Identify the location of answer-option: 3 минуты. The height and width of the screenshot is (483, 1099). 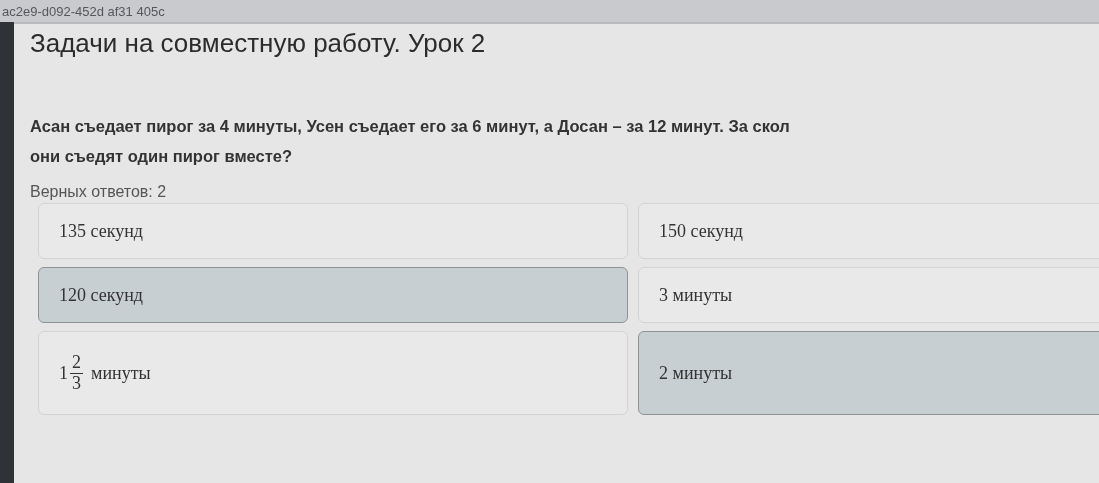
(868, 295).